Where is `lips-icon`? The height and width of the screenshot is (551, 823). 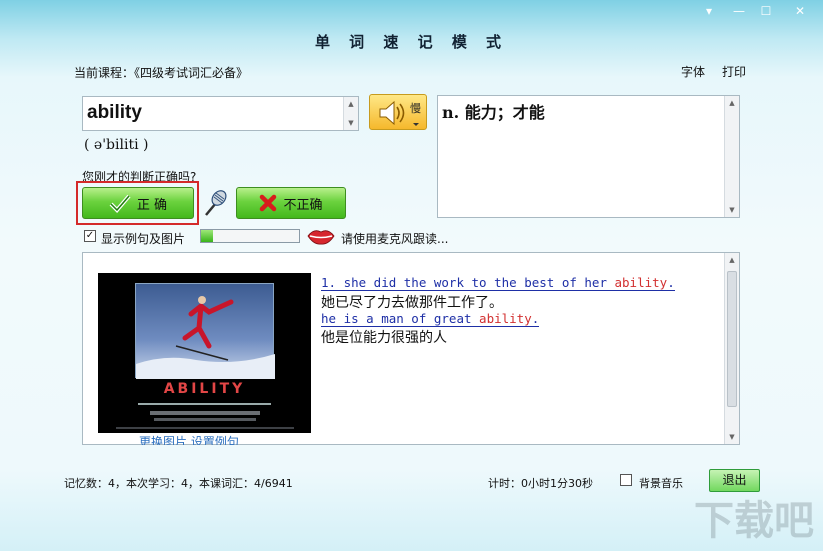
lips-icon is located at coordinates (321, 236).